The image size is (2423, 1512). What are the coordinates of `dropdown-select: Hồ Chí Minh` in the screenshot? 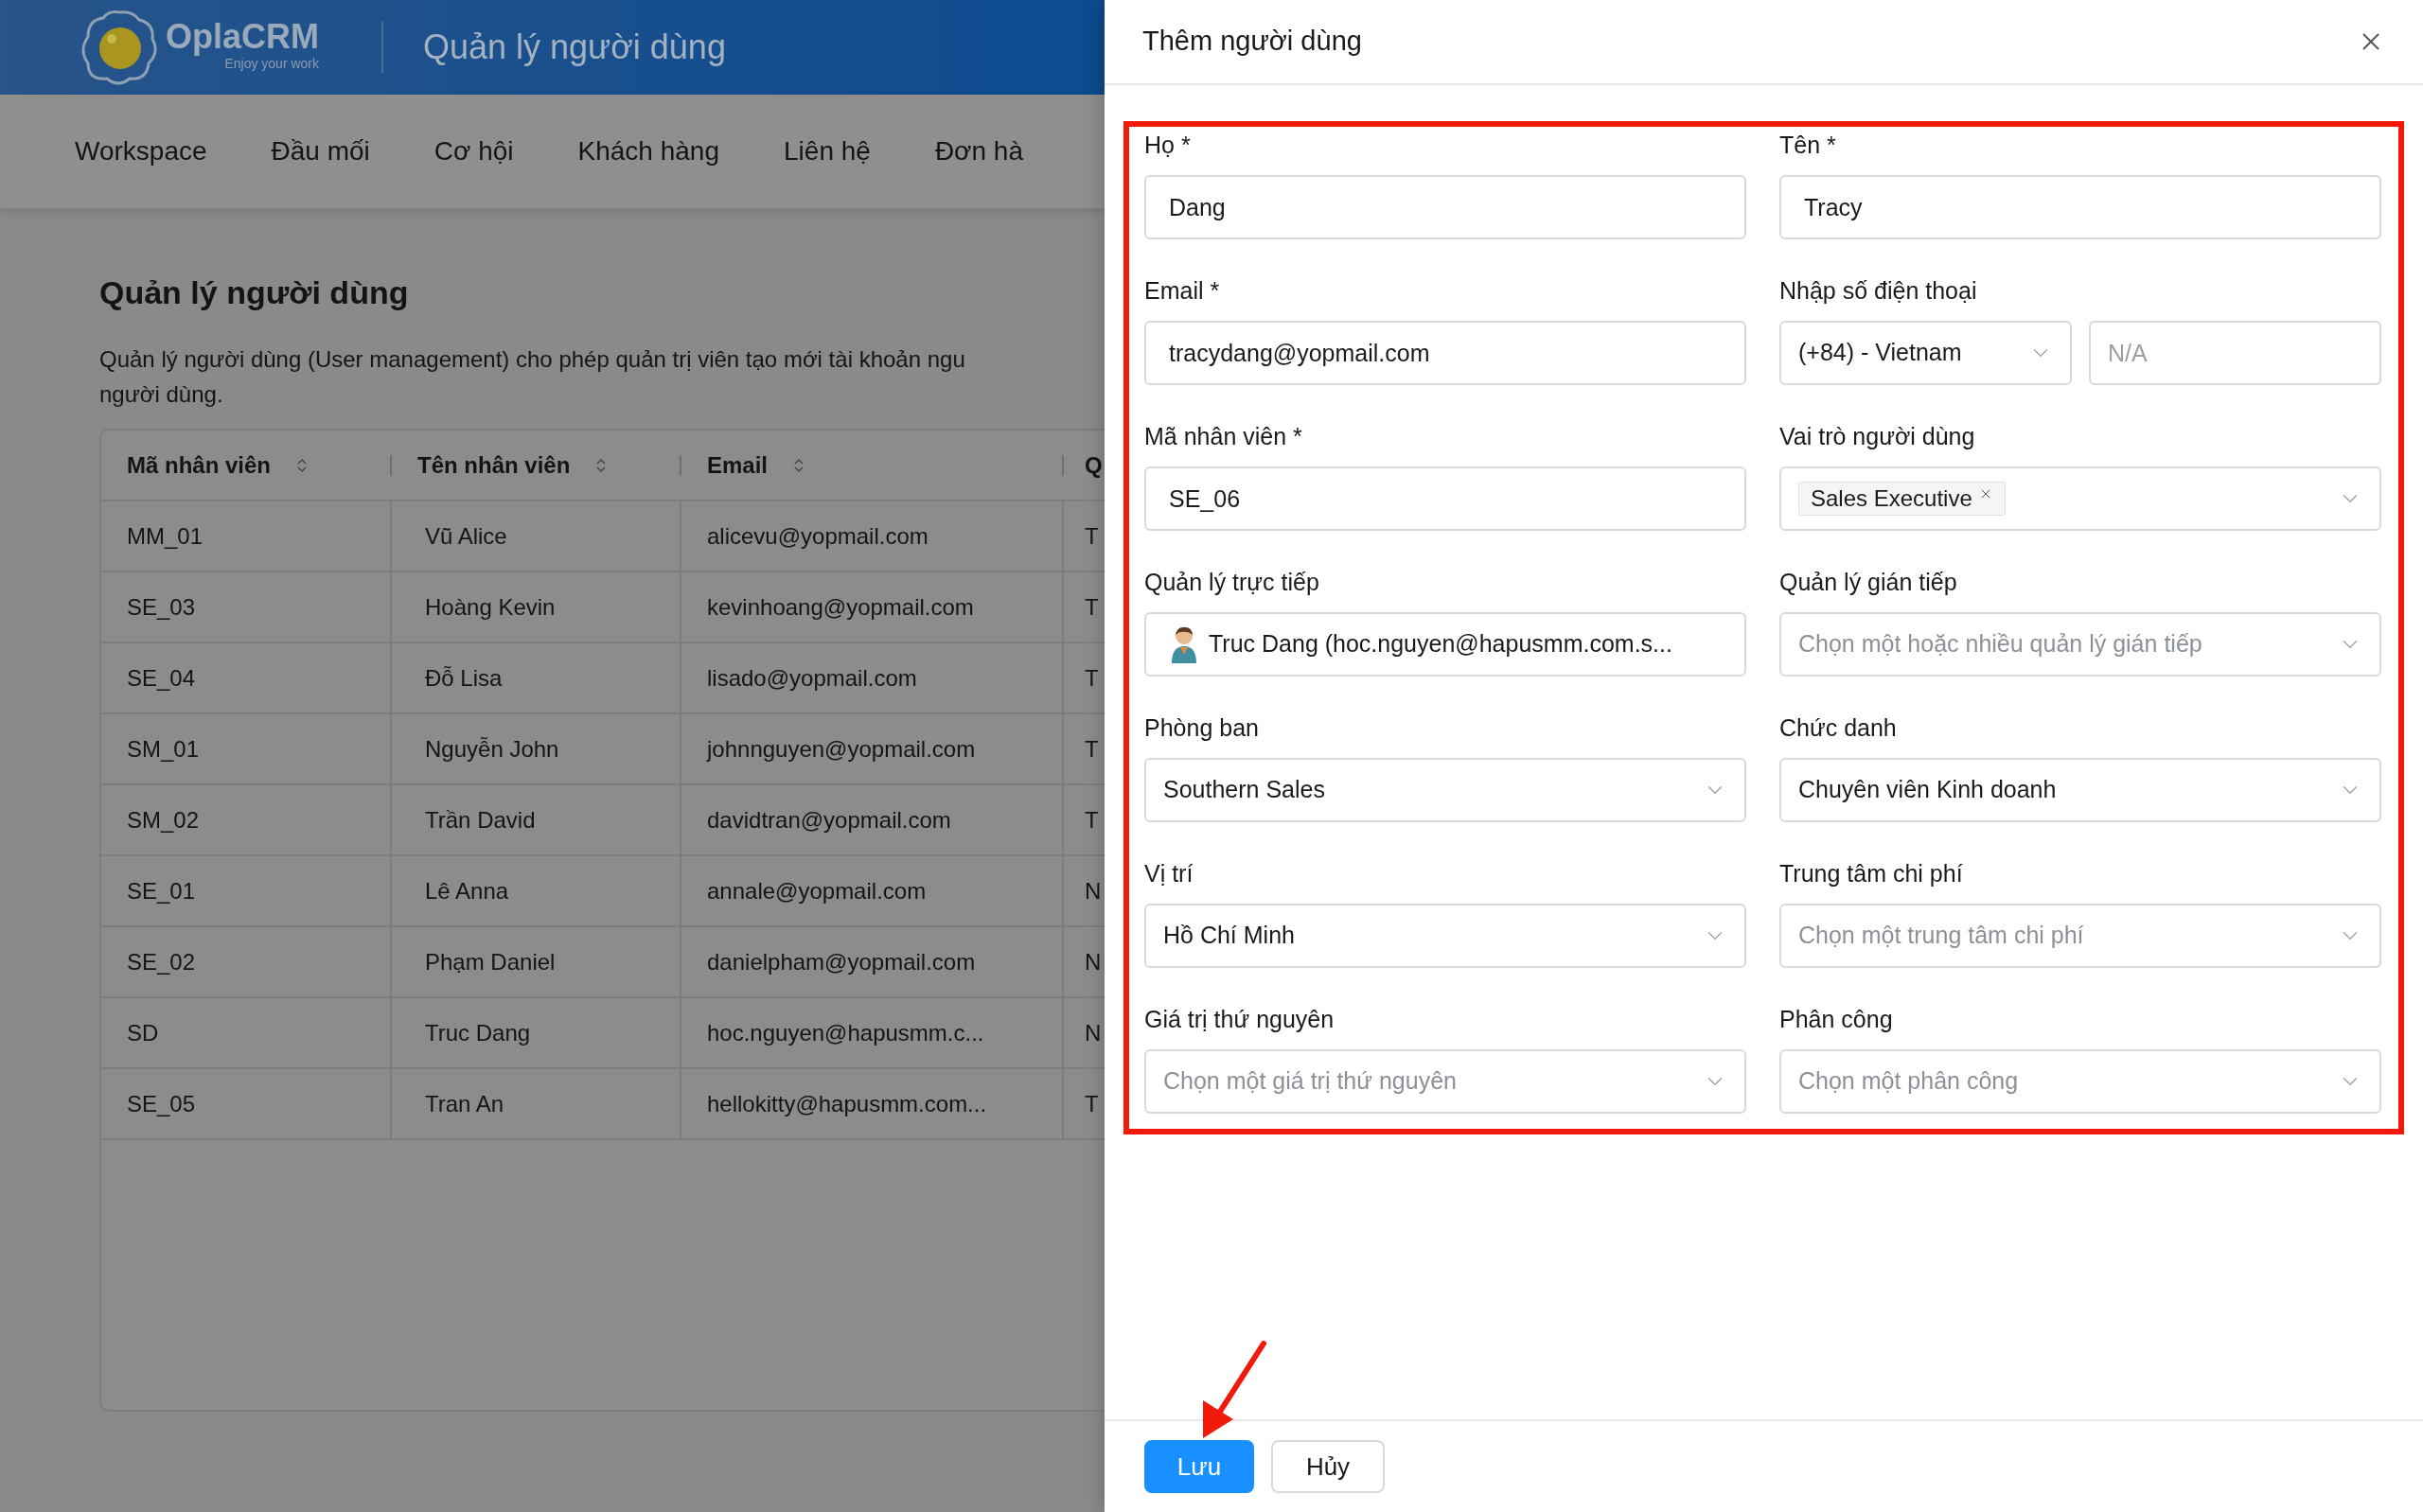 It's located at (1445, 936).